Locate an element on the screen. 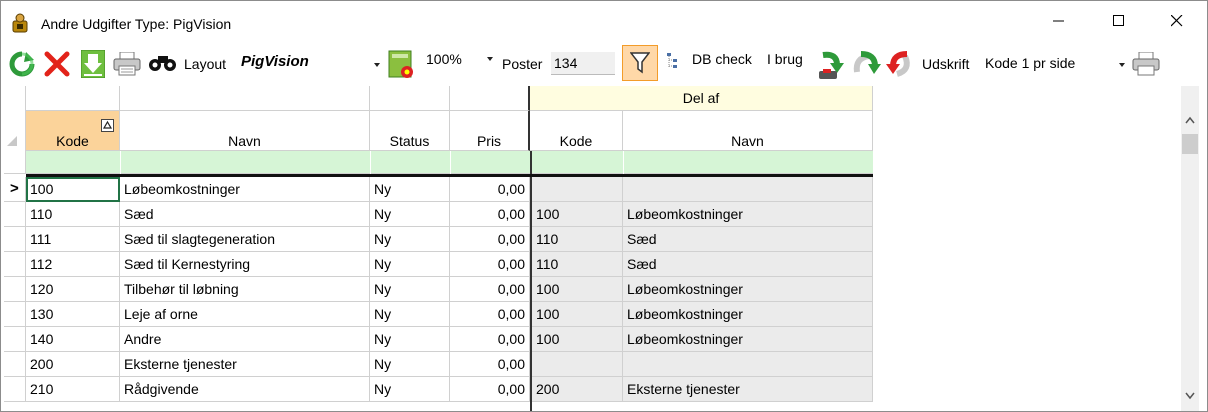  cell-navn: Sæd til Kernestyring is located at coordinates (245, 264).